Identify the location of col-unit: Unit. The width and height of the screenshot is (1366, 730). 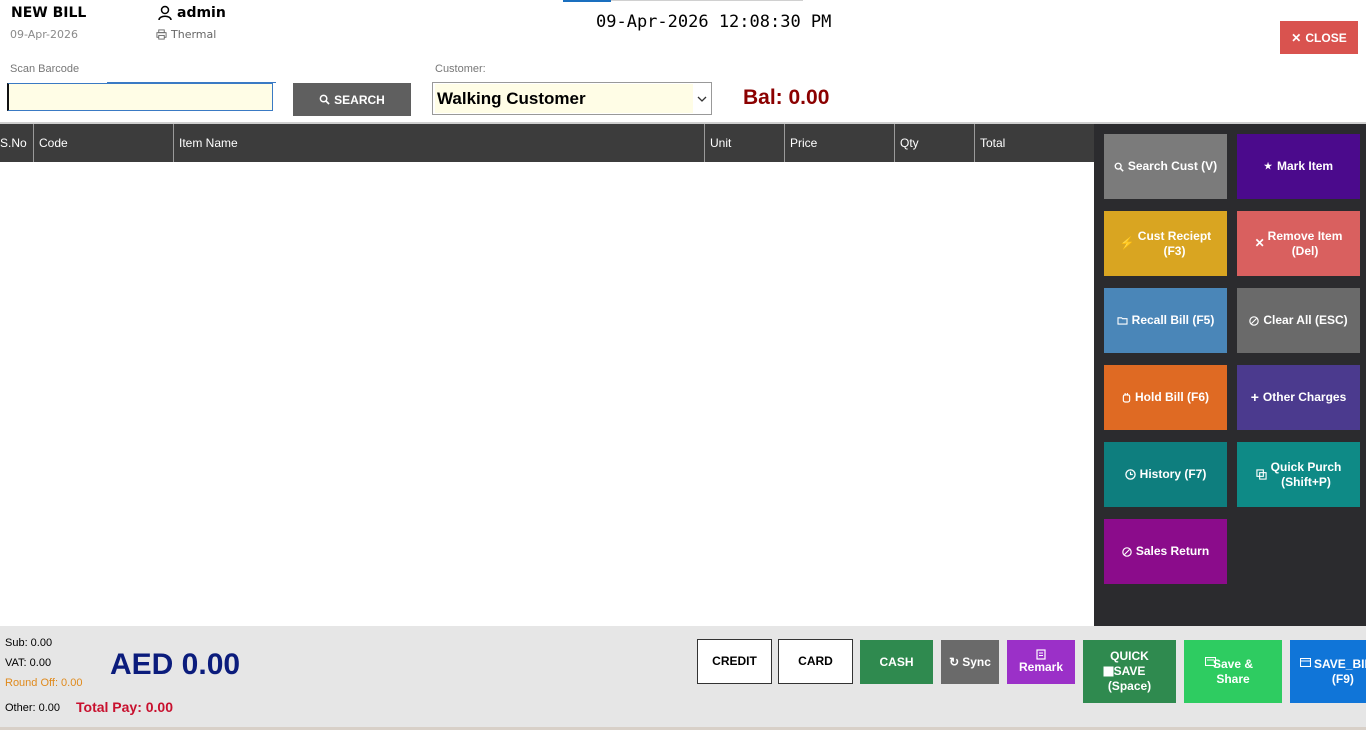
(745, 143).